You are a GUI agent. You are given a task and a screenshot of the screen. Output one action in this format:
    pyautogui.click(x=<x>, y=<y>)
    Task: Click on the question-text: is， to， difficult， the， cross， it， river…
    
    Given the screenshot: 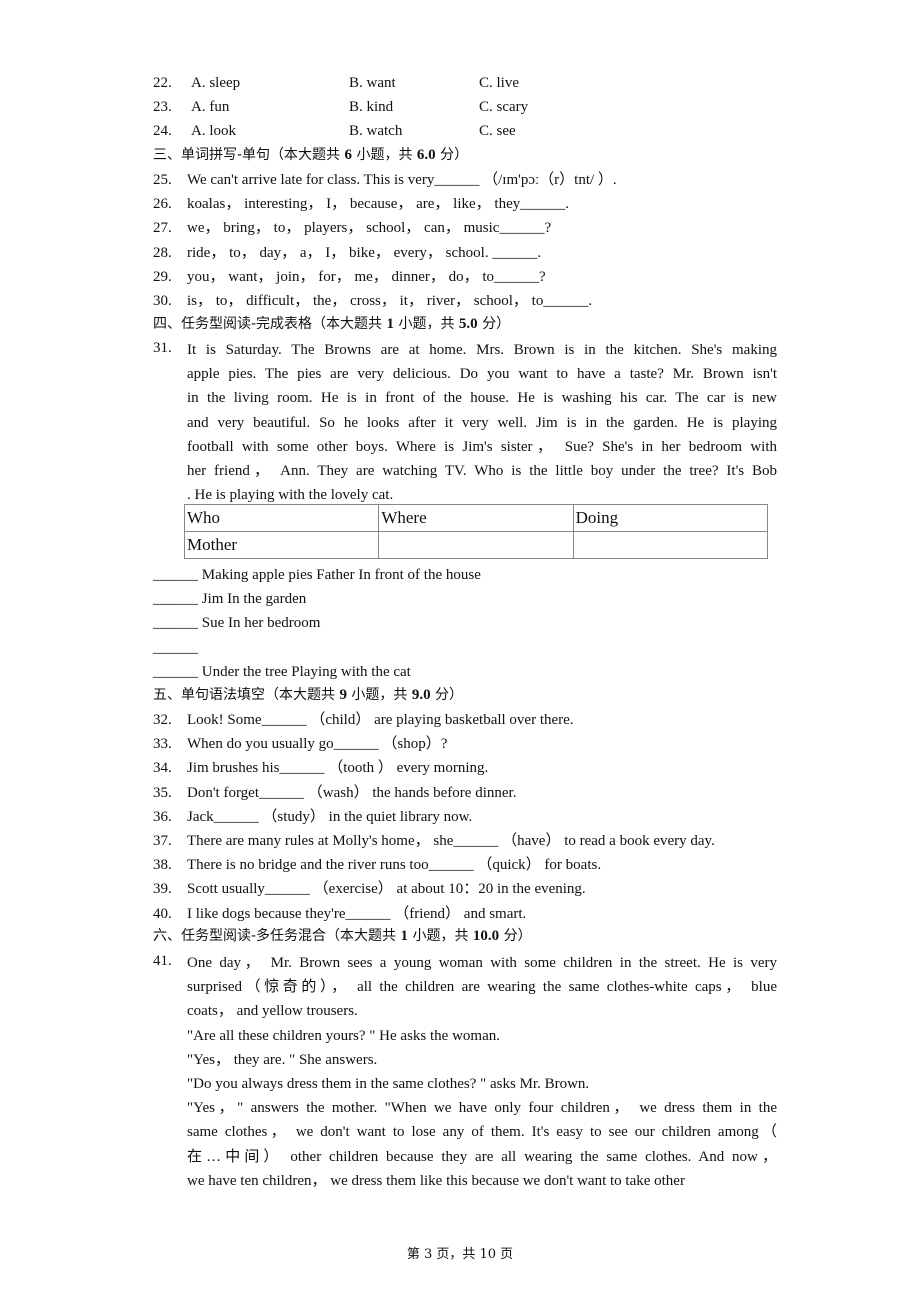 What is the action you would take?
    pyautogui.click(x=389, y=301)
    